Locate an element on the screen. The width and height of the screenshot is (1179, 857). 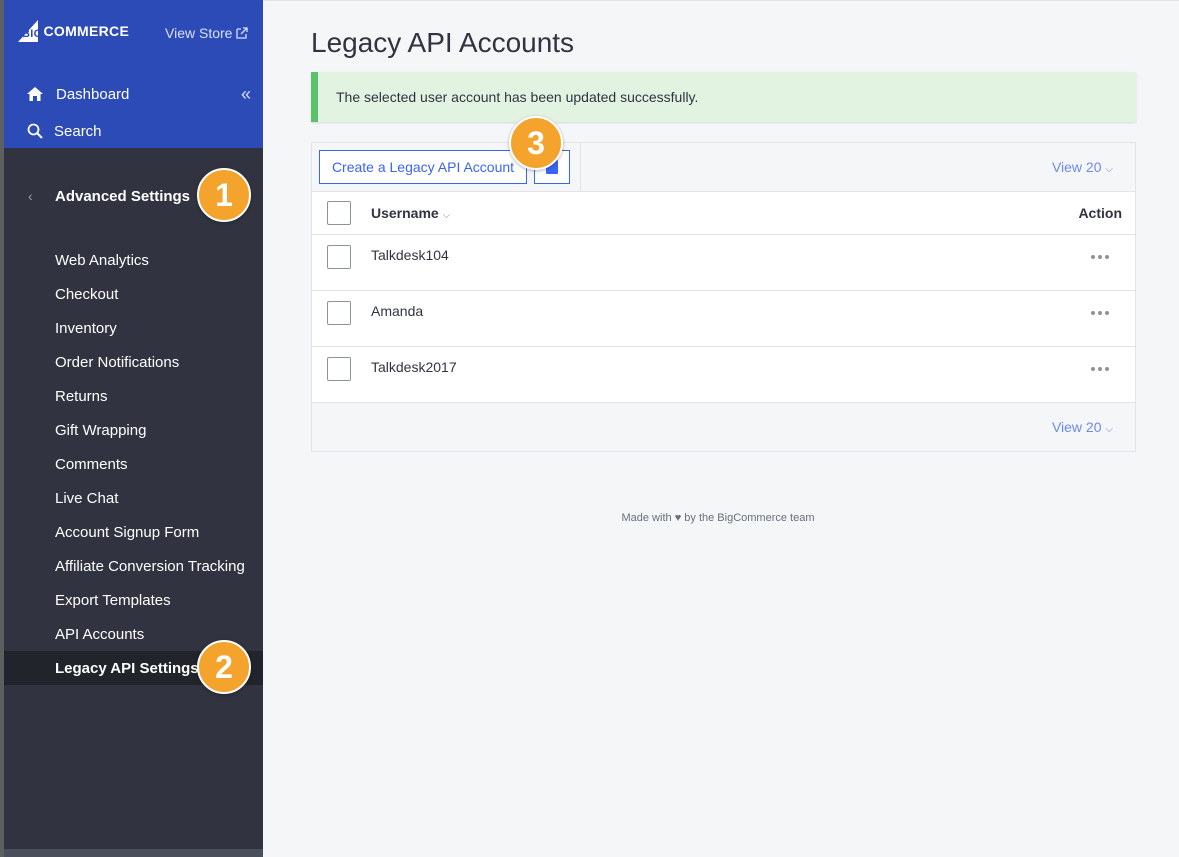
view-store-link: View Store is located at coordinates (207, 33).